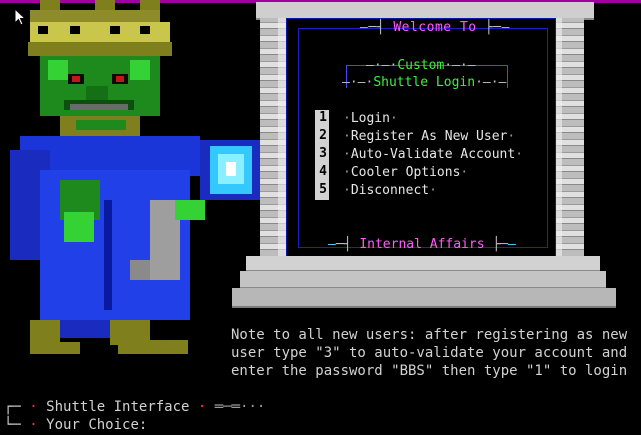 Image resolution: width=641 pixels, height=435 pixels. What do you see at coordinates (424, 82) in the screenshot?
I see `shuttle-login-title: —·—·Shuttle Login·—·—` at bounding box center [424, 82].